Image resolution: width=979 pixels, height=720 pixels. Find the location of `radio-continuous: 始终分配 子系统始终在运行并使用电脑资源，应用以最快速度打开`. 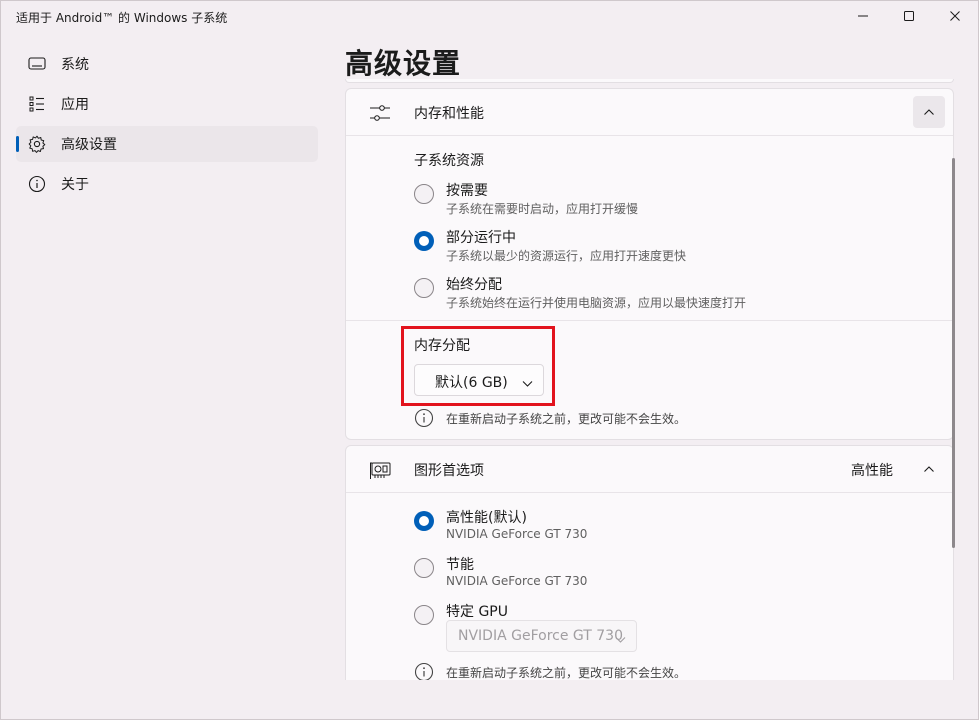

radio-continuous: 始终分配 子系统始终在运行并使用电脑资源，应用以最快速度打开 is located at coordinates (674, 294).